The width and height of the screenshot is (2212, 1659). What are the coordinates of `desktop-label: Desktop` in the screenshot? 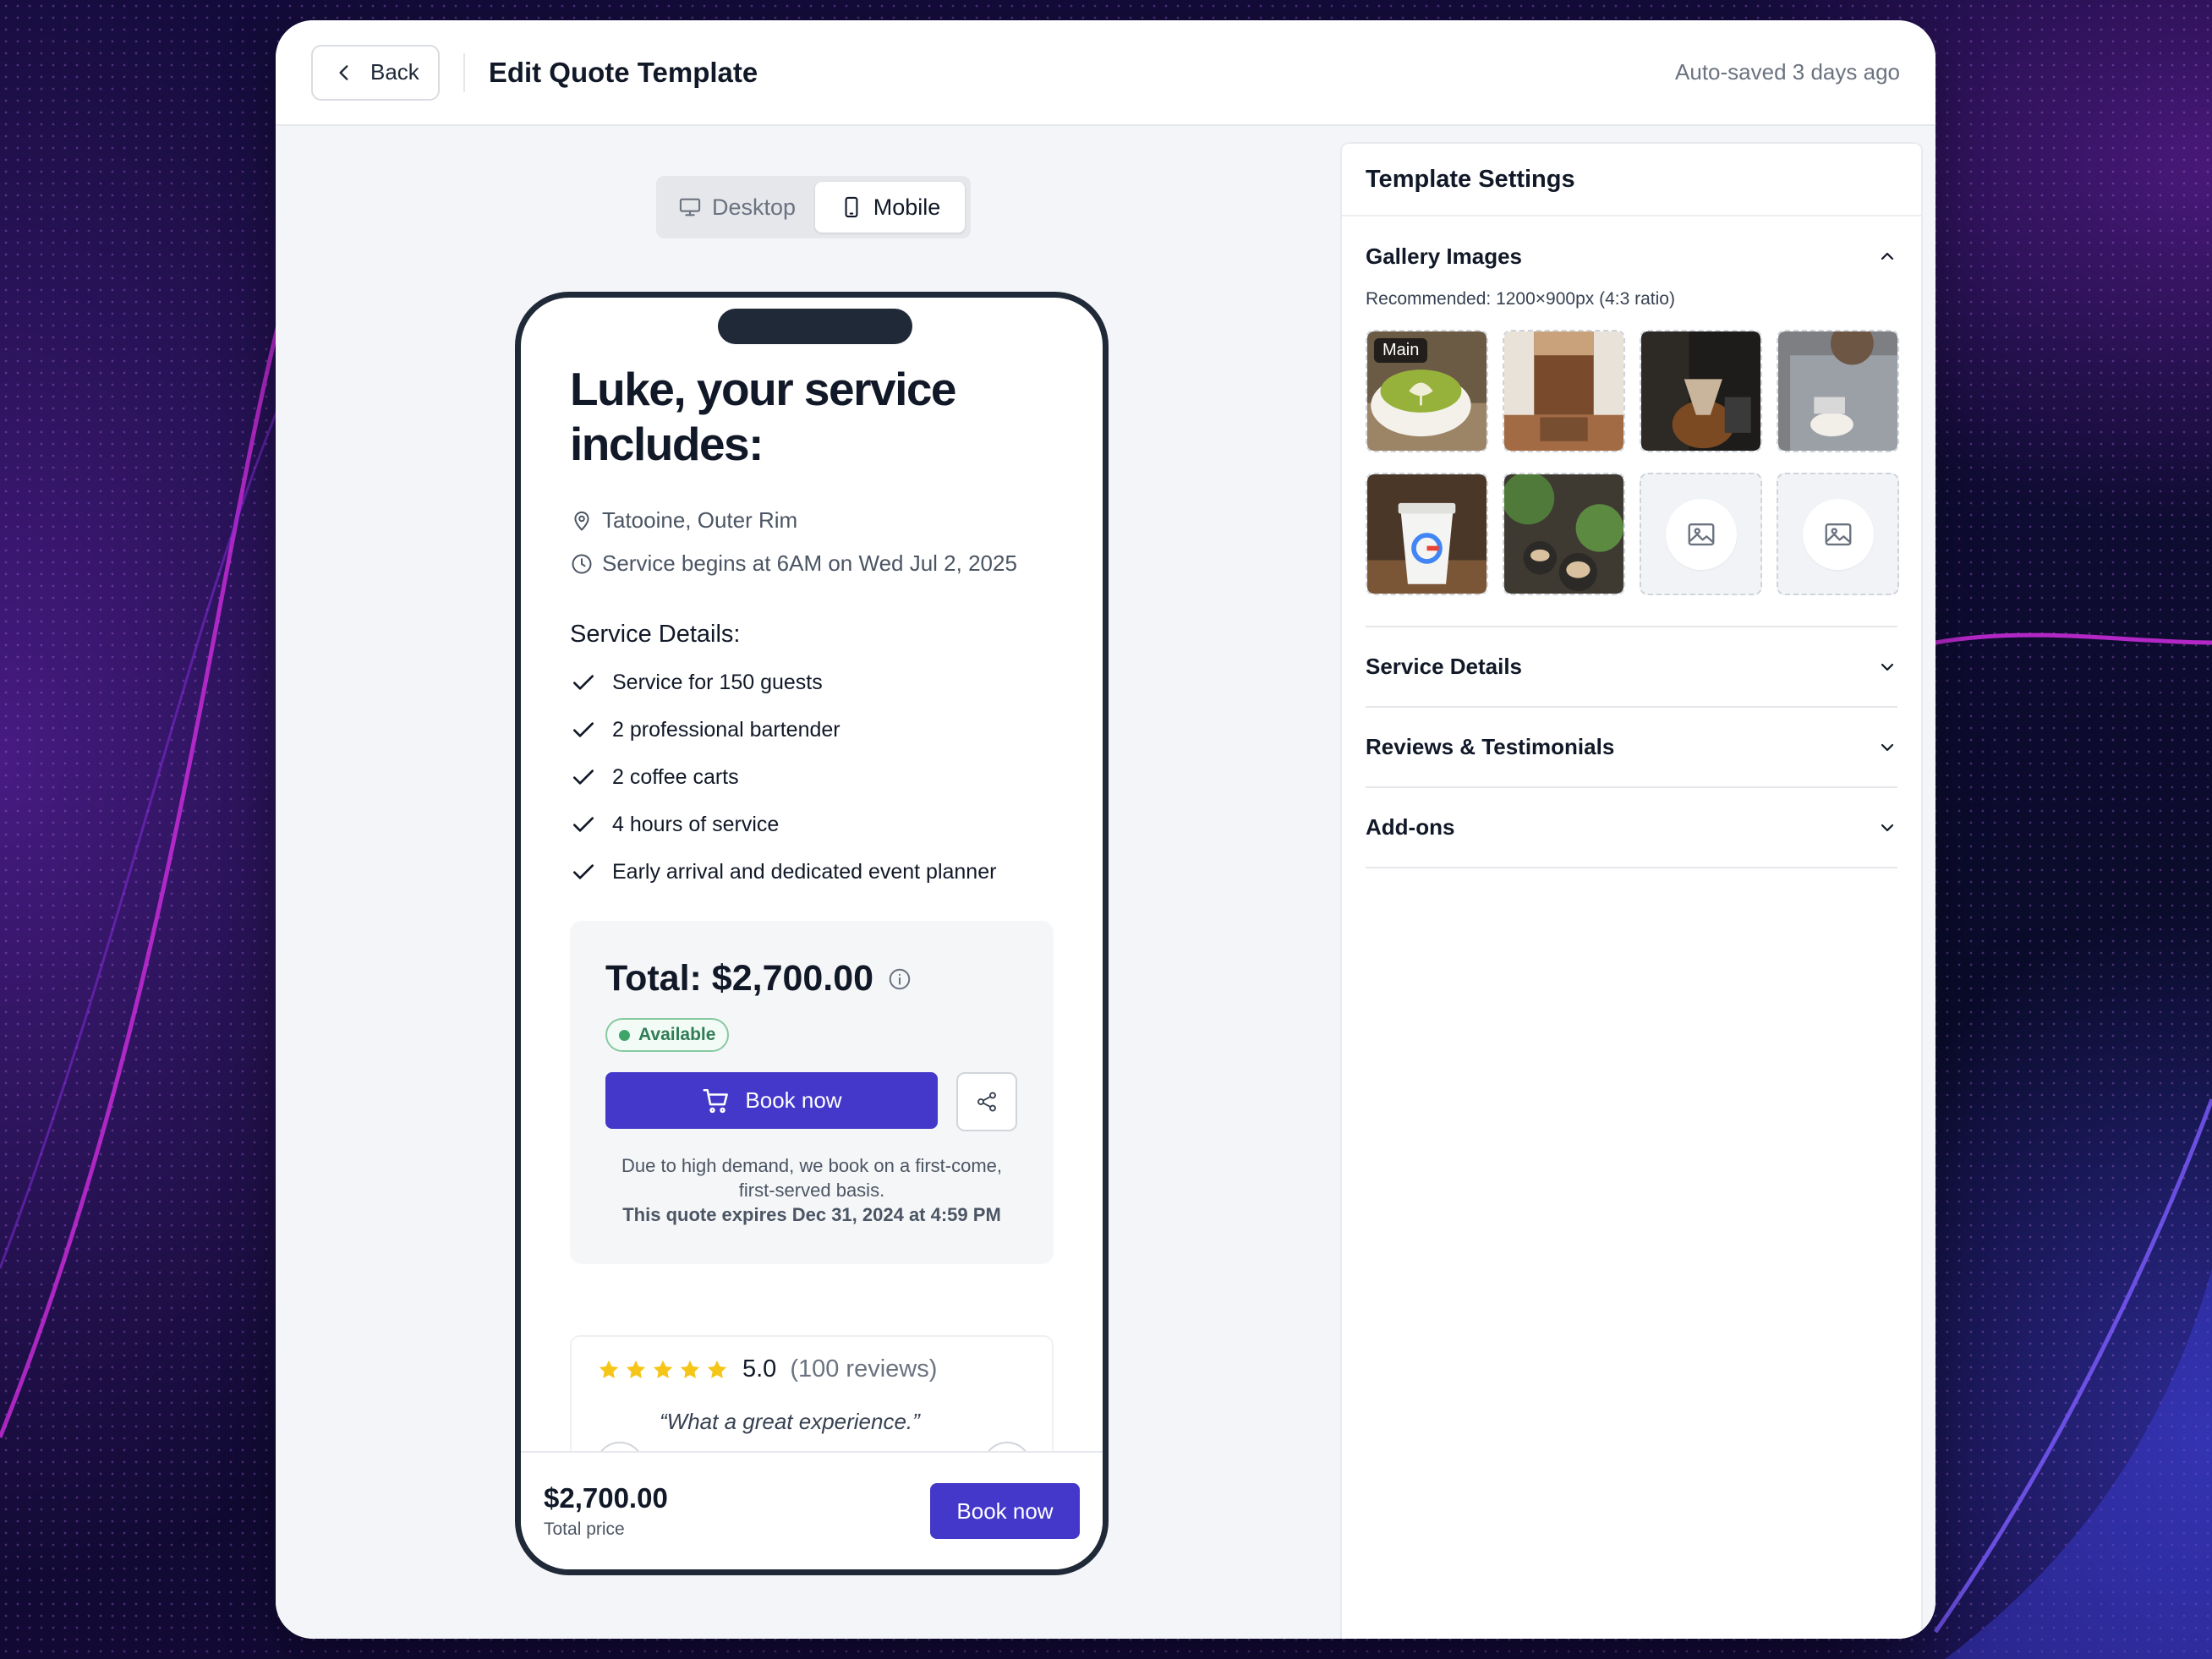 It's located at (754, 207).